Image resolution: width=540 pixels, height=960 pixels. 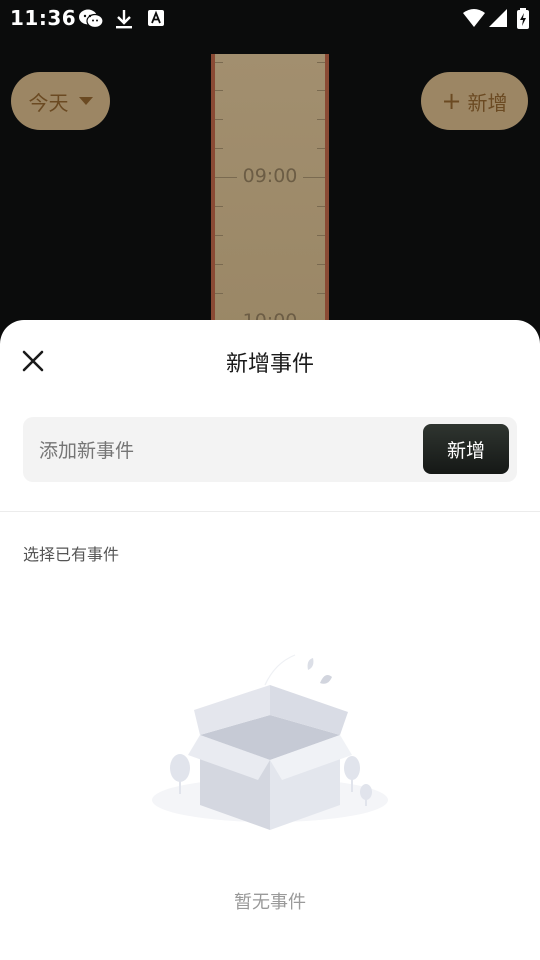 What do you see at coordinates (91, 19) in the screenshot?
I see `wechat-icon` at bounding box center [91, 19].